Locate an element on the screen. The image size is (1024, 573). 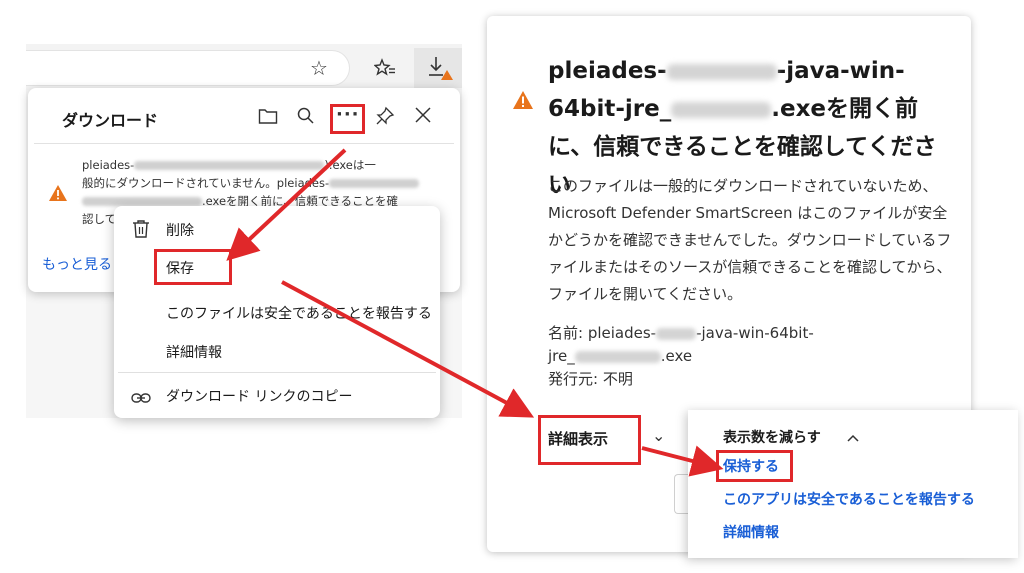
arrow-save-to-details is located at coordinates (408, 349).